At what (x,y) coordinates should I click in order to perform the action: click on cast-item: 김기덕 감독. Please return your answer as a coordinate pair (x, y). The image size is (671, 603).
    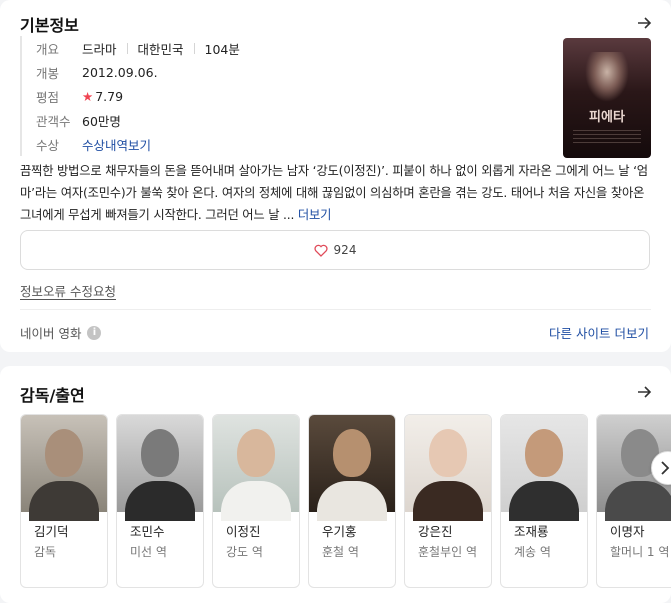
    Looking at the image, I should click on (64, 501).